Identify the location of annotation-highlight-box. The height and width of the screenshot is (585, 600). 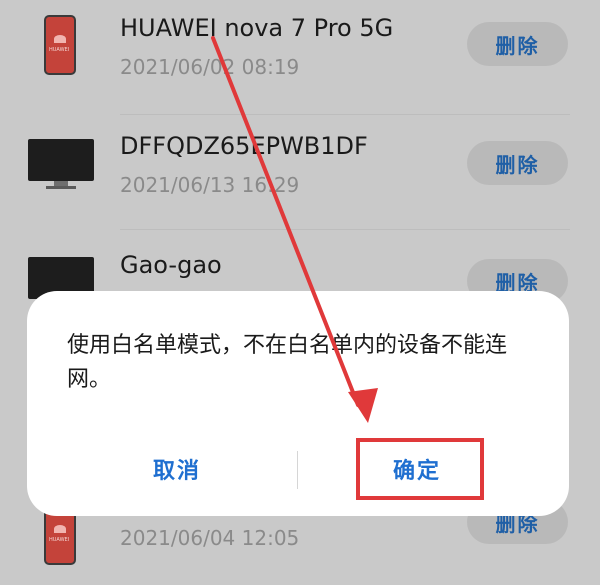
(420, 469).